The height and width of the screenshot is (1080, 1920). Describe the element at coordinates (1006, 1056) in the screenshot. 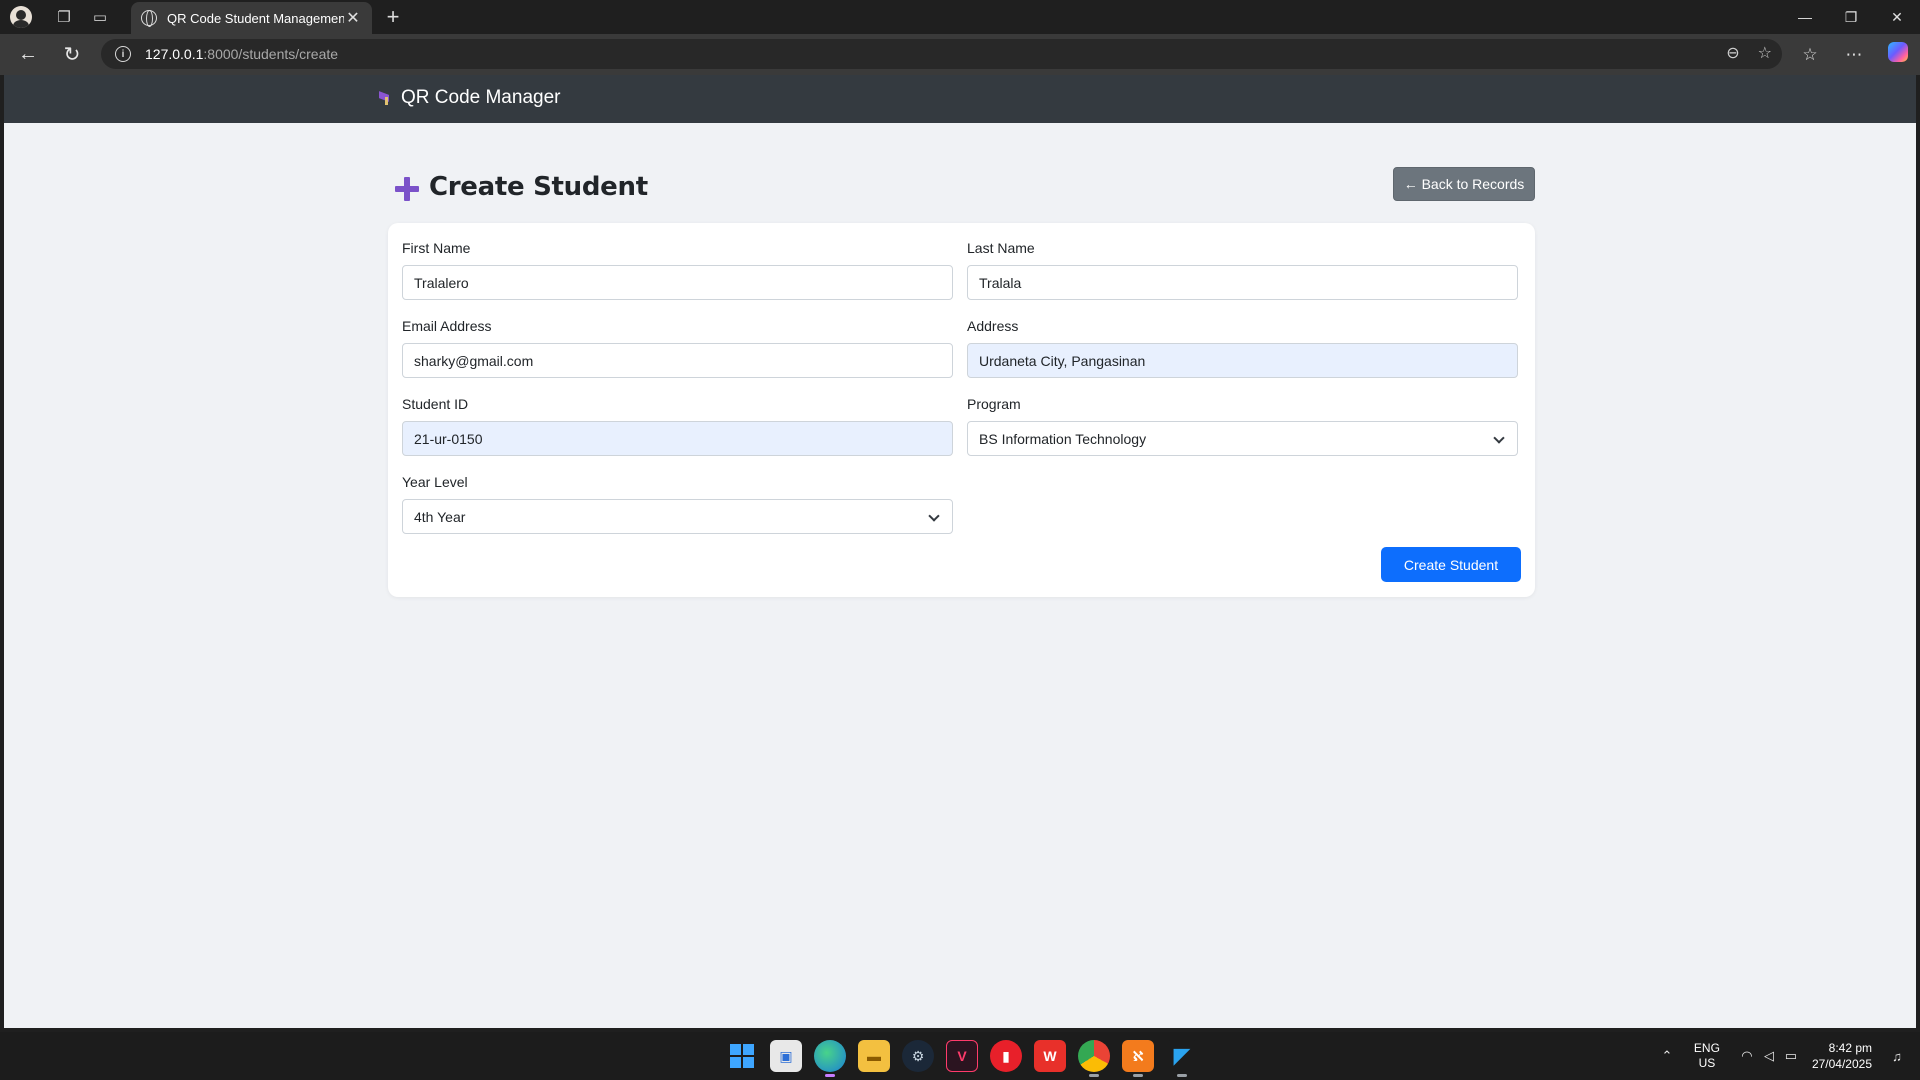

I see `anydesk-icon: ▮` at that location.